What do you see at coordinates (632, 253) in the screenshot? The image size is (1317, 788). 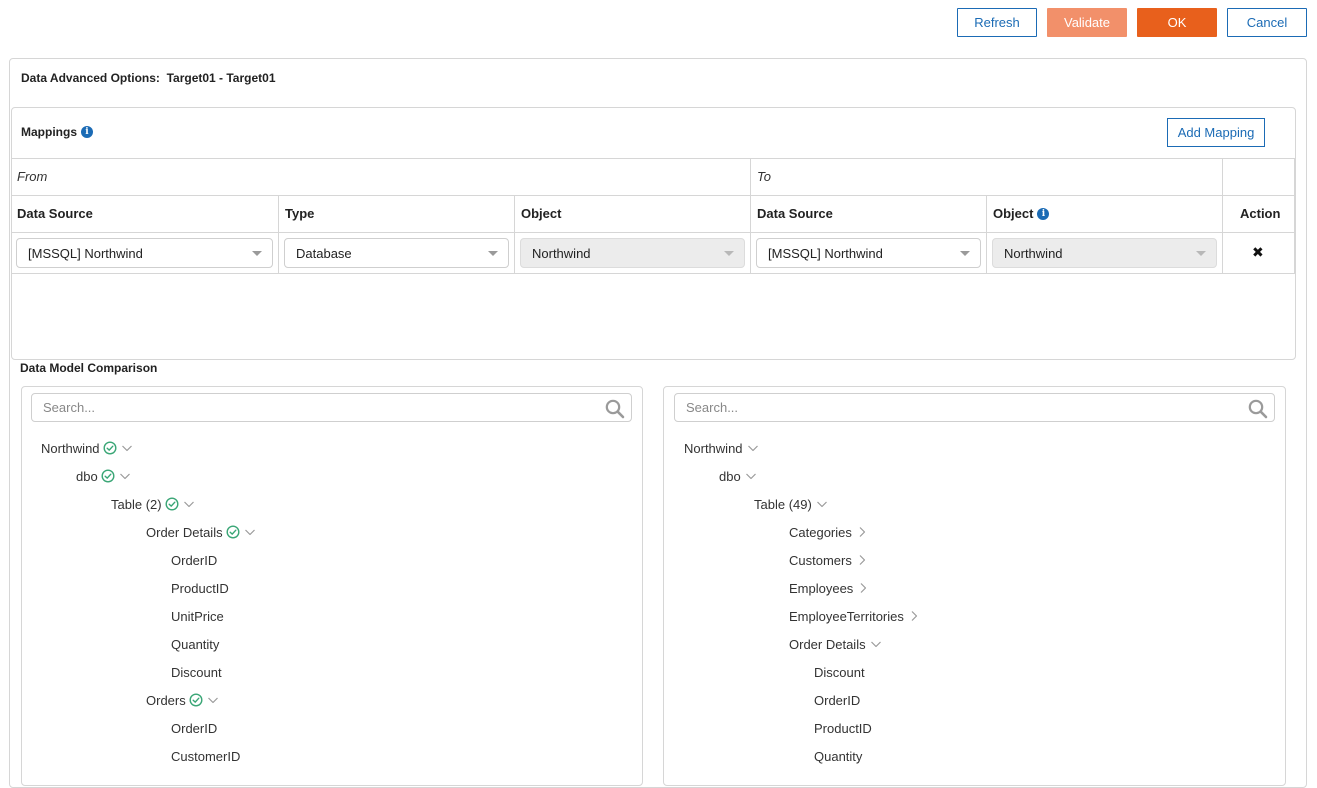 I see `from-object-select: Northwind` at bounding box center [632, 253].